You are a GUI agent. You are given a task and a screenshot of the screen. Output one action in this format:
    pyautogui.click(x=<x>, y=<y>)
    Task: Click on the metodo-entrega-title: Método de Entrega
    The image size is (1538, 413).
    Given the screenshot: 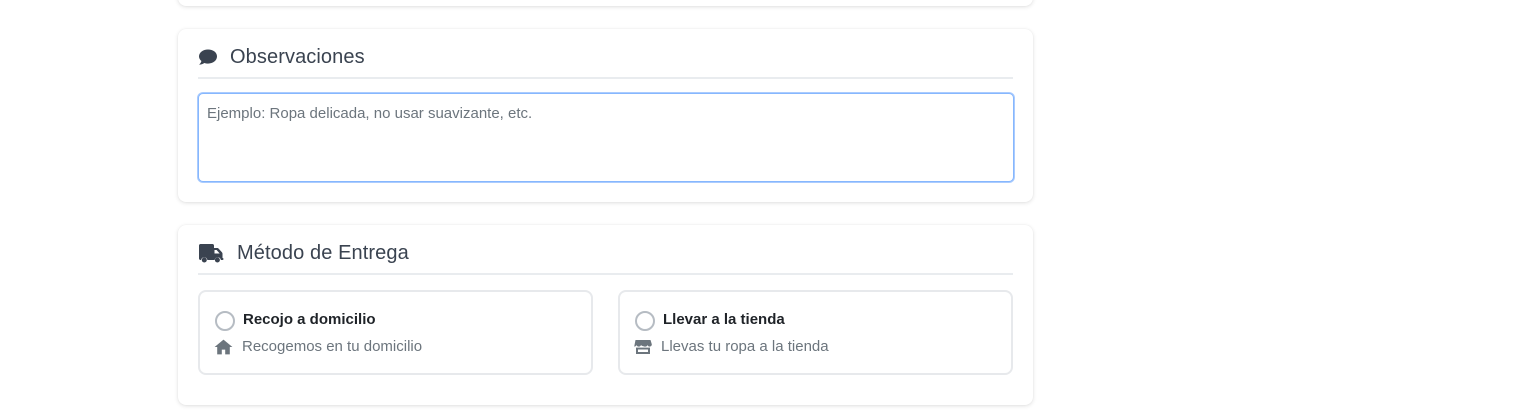 What is the action you would take?
    pyautogui.click(x=323, y=252)
    